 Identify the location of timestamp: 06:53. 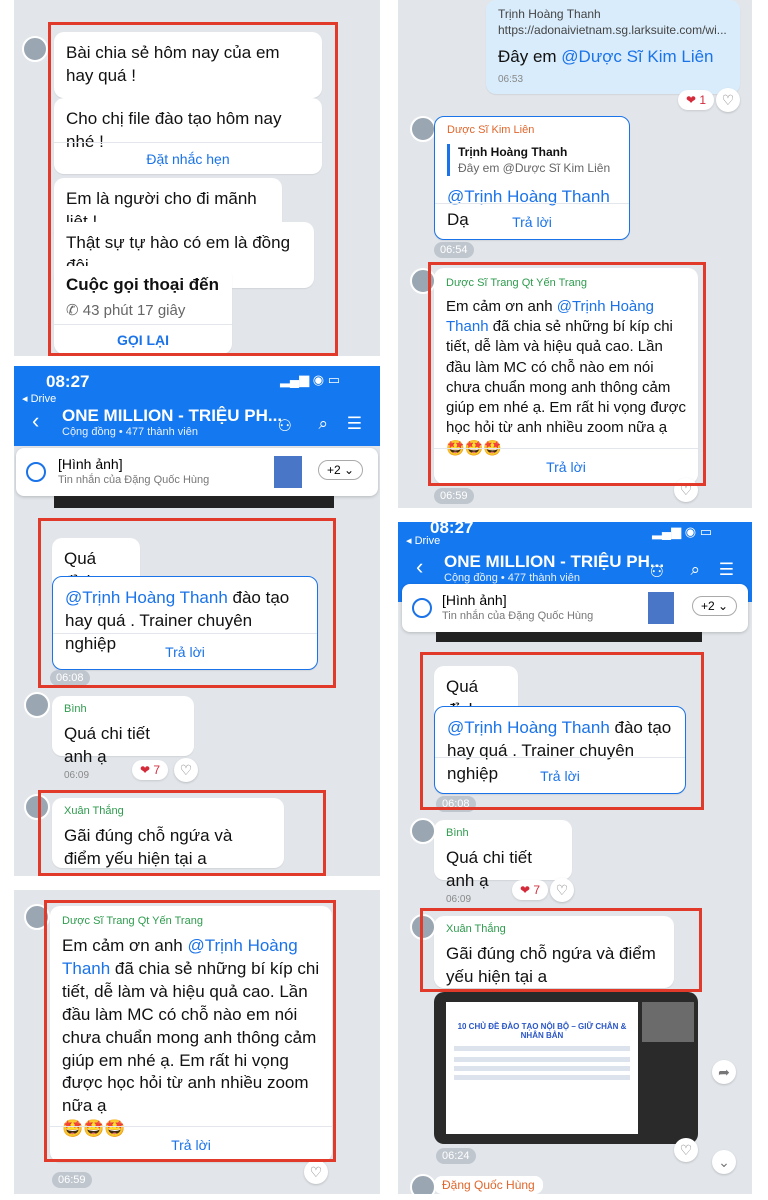
(511, 80).